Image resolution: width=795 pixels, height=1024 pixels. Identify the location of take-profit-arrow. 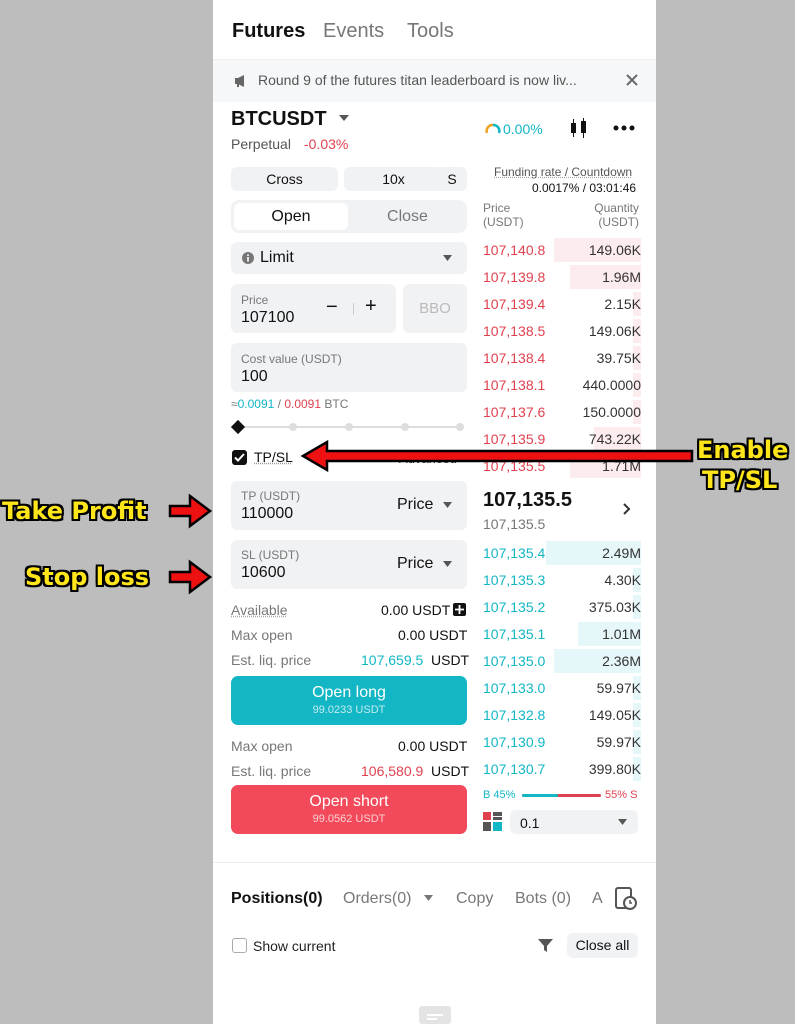
(190, 511).